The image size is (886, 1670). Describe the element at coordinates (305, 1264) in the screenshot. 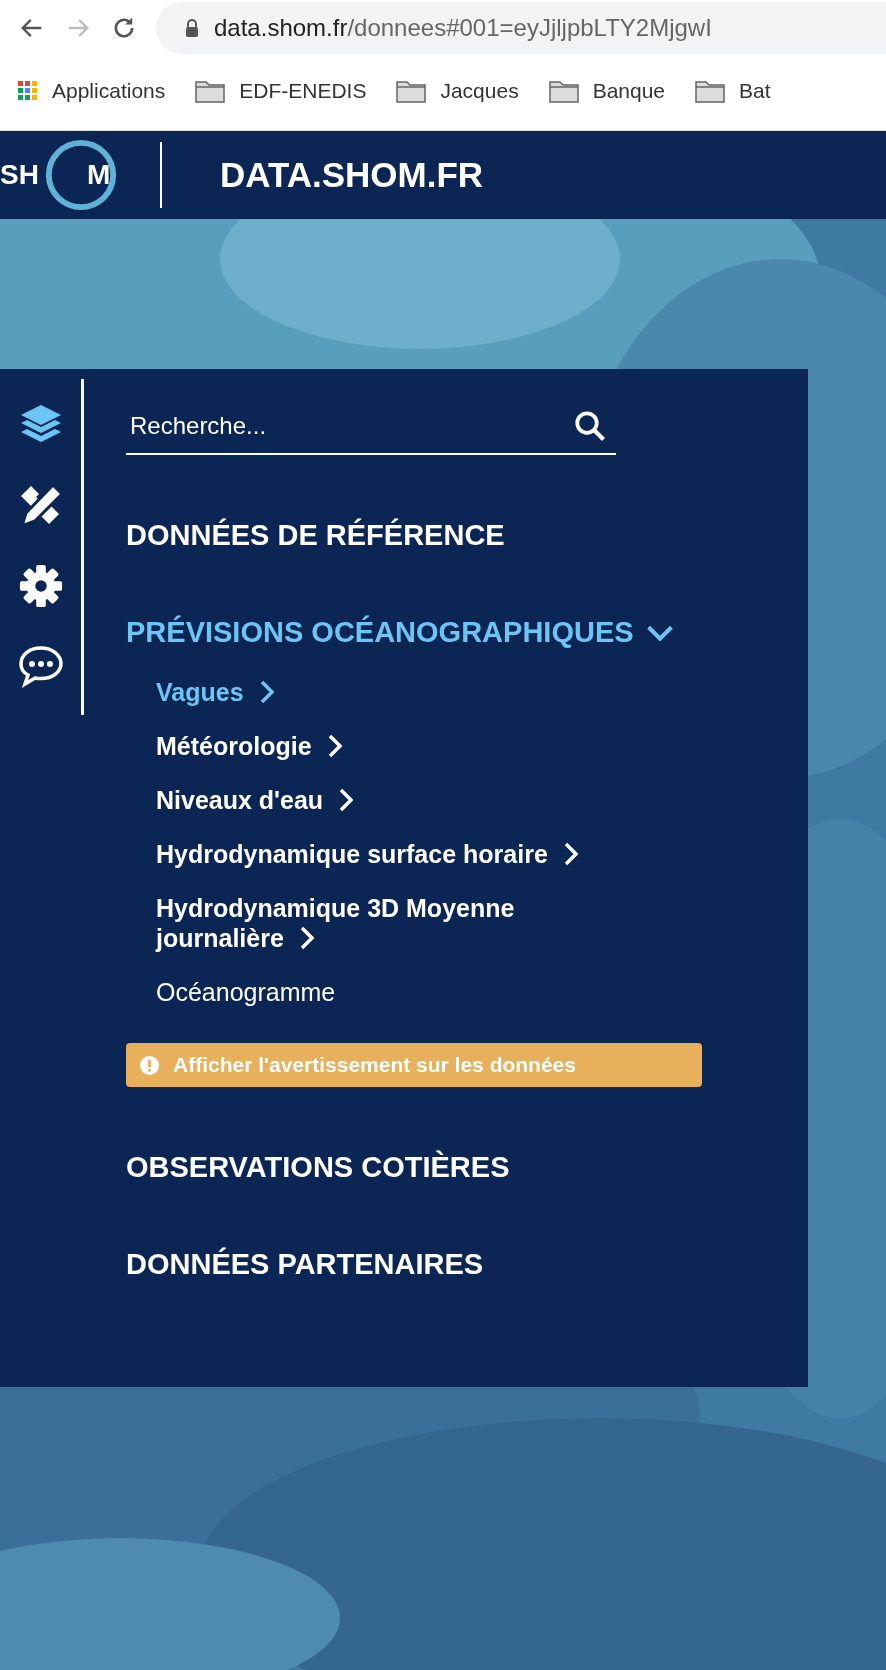

I see `category-heading: DONNÉES PARTENAIRES` at that location.